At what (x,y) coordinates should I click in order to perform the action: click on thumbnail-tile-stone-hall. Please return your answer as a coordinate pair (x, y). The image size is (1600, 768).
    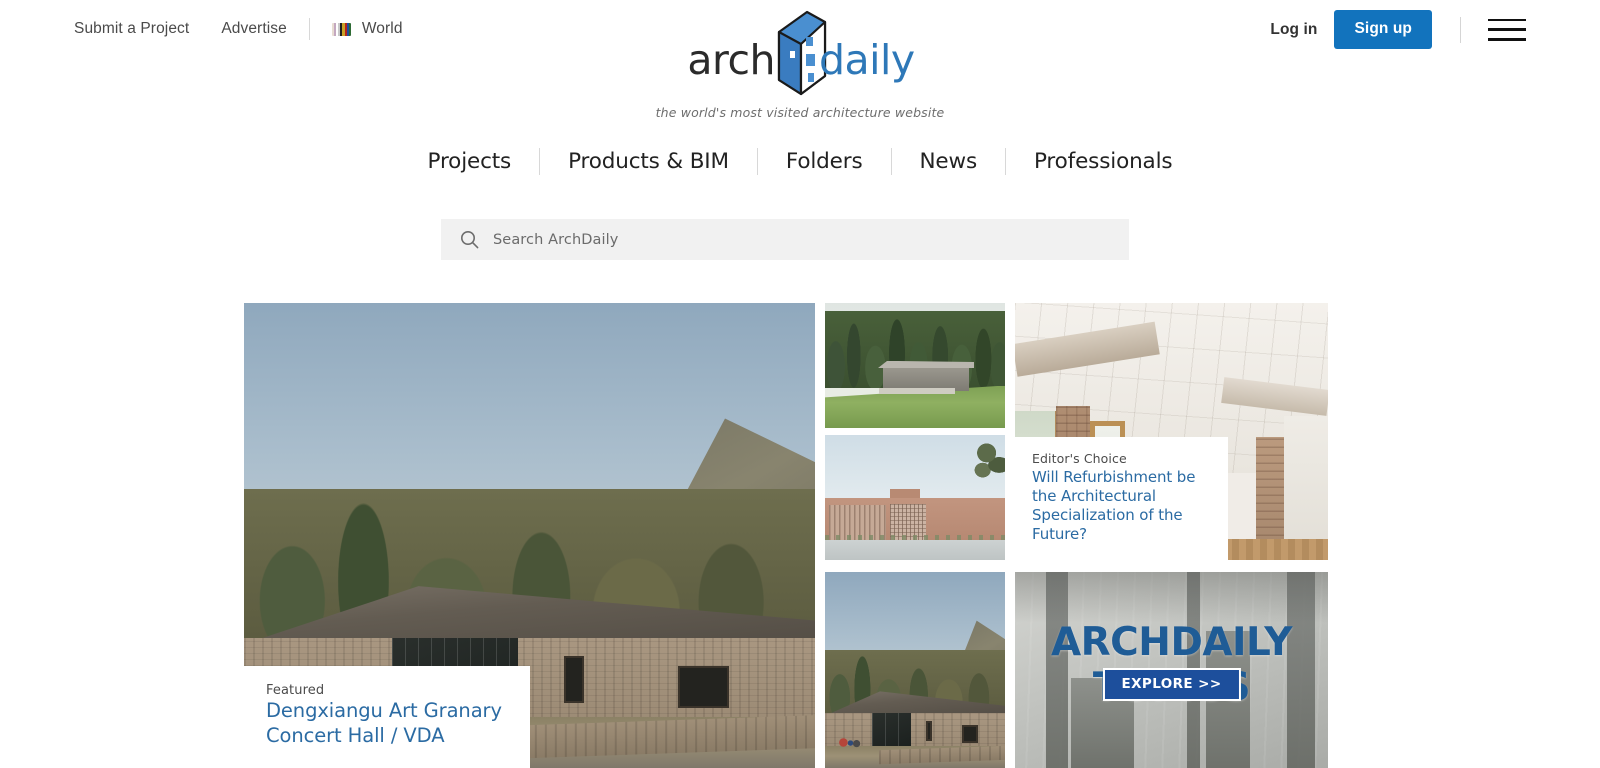
    Looking at the image, I should click on (915, 670).